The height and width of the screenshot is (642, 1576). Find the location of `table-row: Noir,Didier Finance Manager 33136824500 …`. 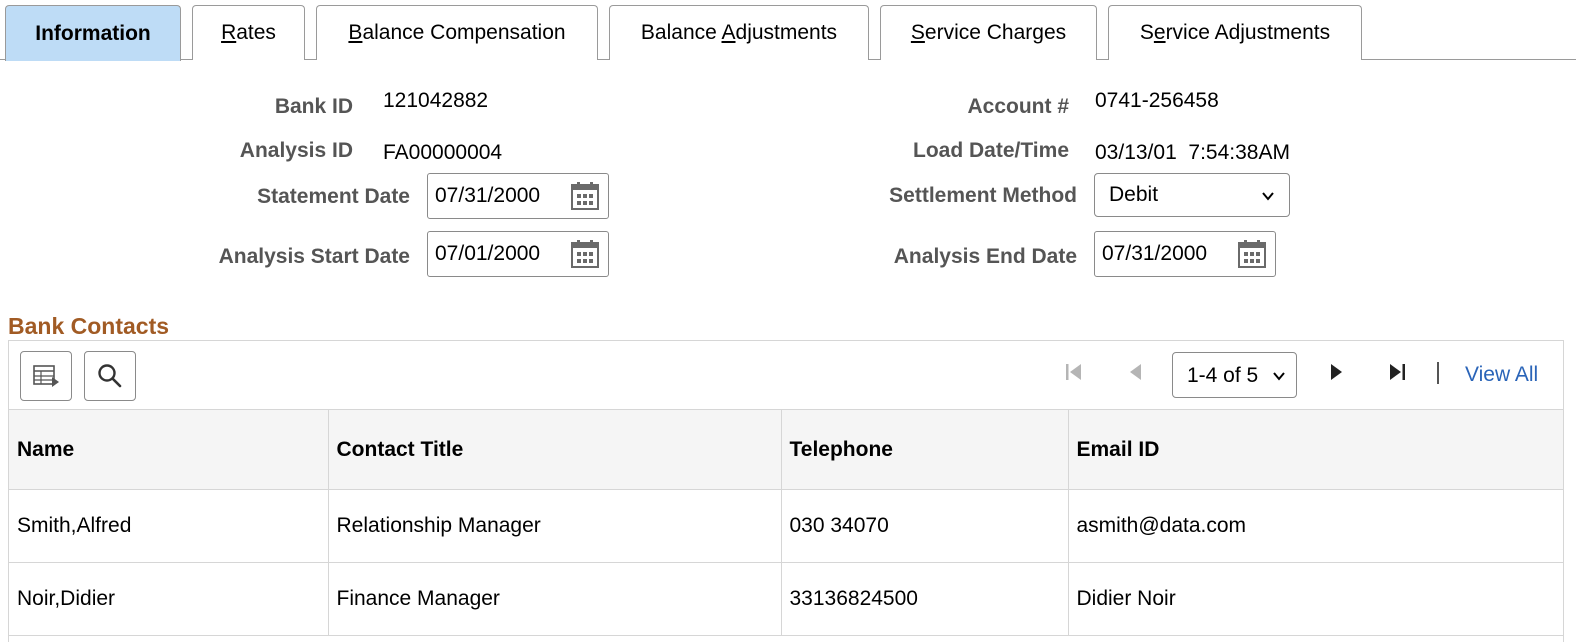

table-row: Noir,Didier Finance Manager 33136824500 … is located at coordinates (786, 599).